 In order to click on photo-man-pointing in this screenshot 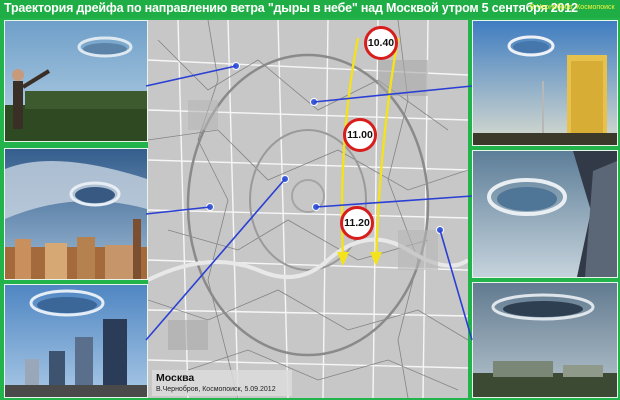, I will do `click(76, 81)`.